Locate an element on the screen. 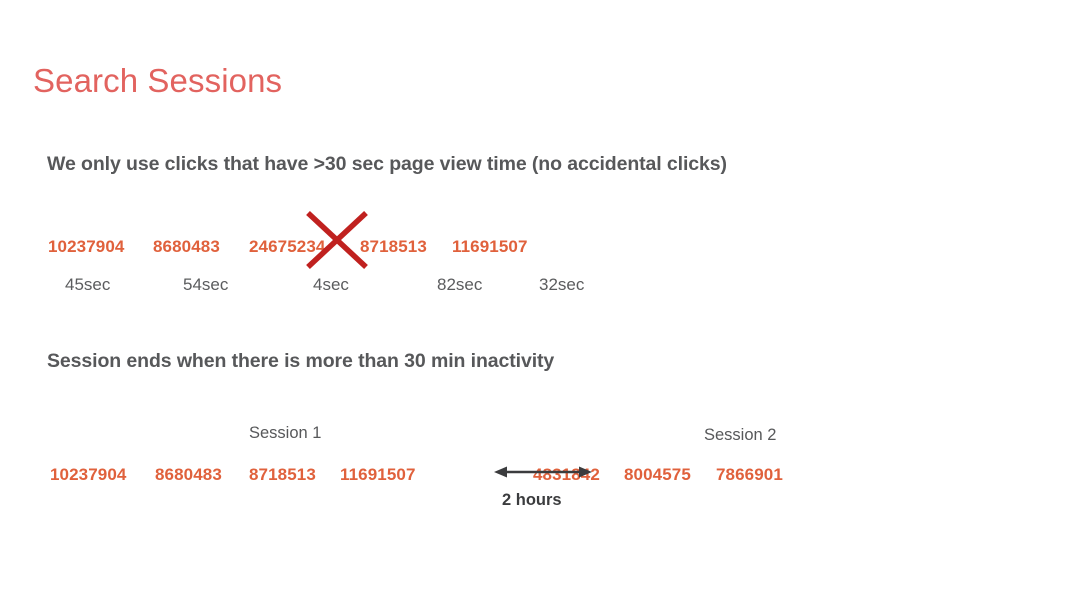 The height and width of the screenshot is (608, 1080). page-title: Search Sessions is located at coordinates (158, 80).